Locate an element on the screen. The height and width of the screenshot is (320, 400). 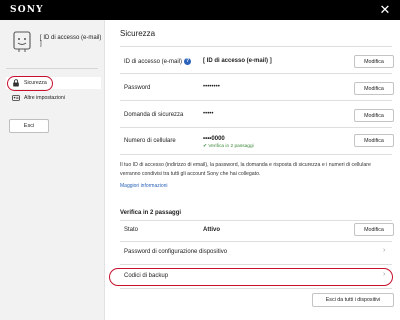
security-highlight-annotation is located at coordinates (30, 83).